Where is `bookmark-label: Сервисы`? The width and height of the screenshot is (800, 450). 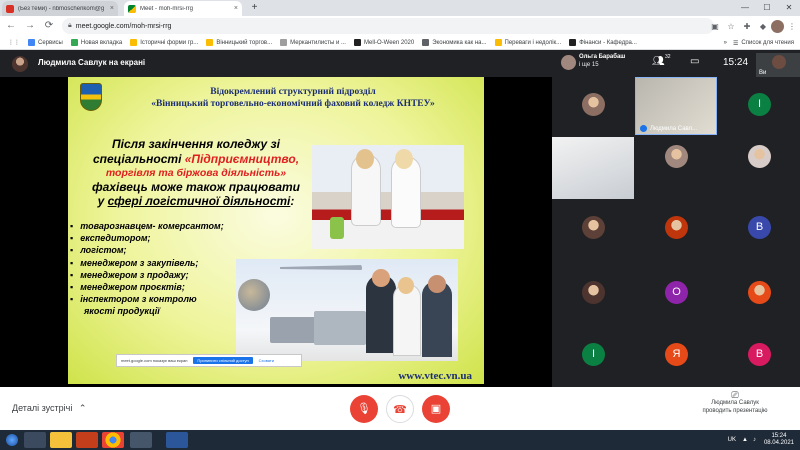 bookmark-label: Сервисы is located at coordinates (50, 42).